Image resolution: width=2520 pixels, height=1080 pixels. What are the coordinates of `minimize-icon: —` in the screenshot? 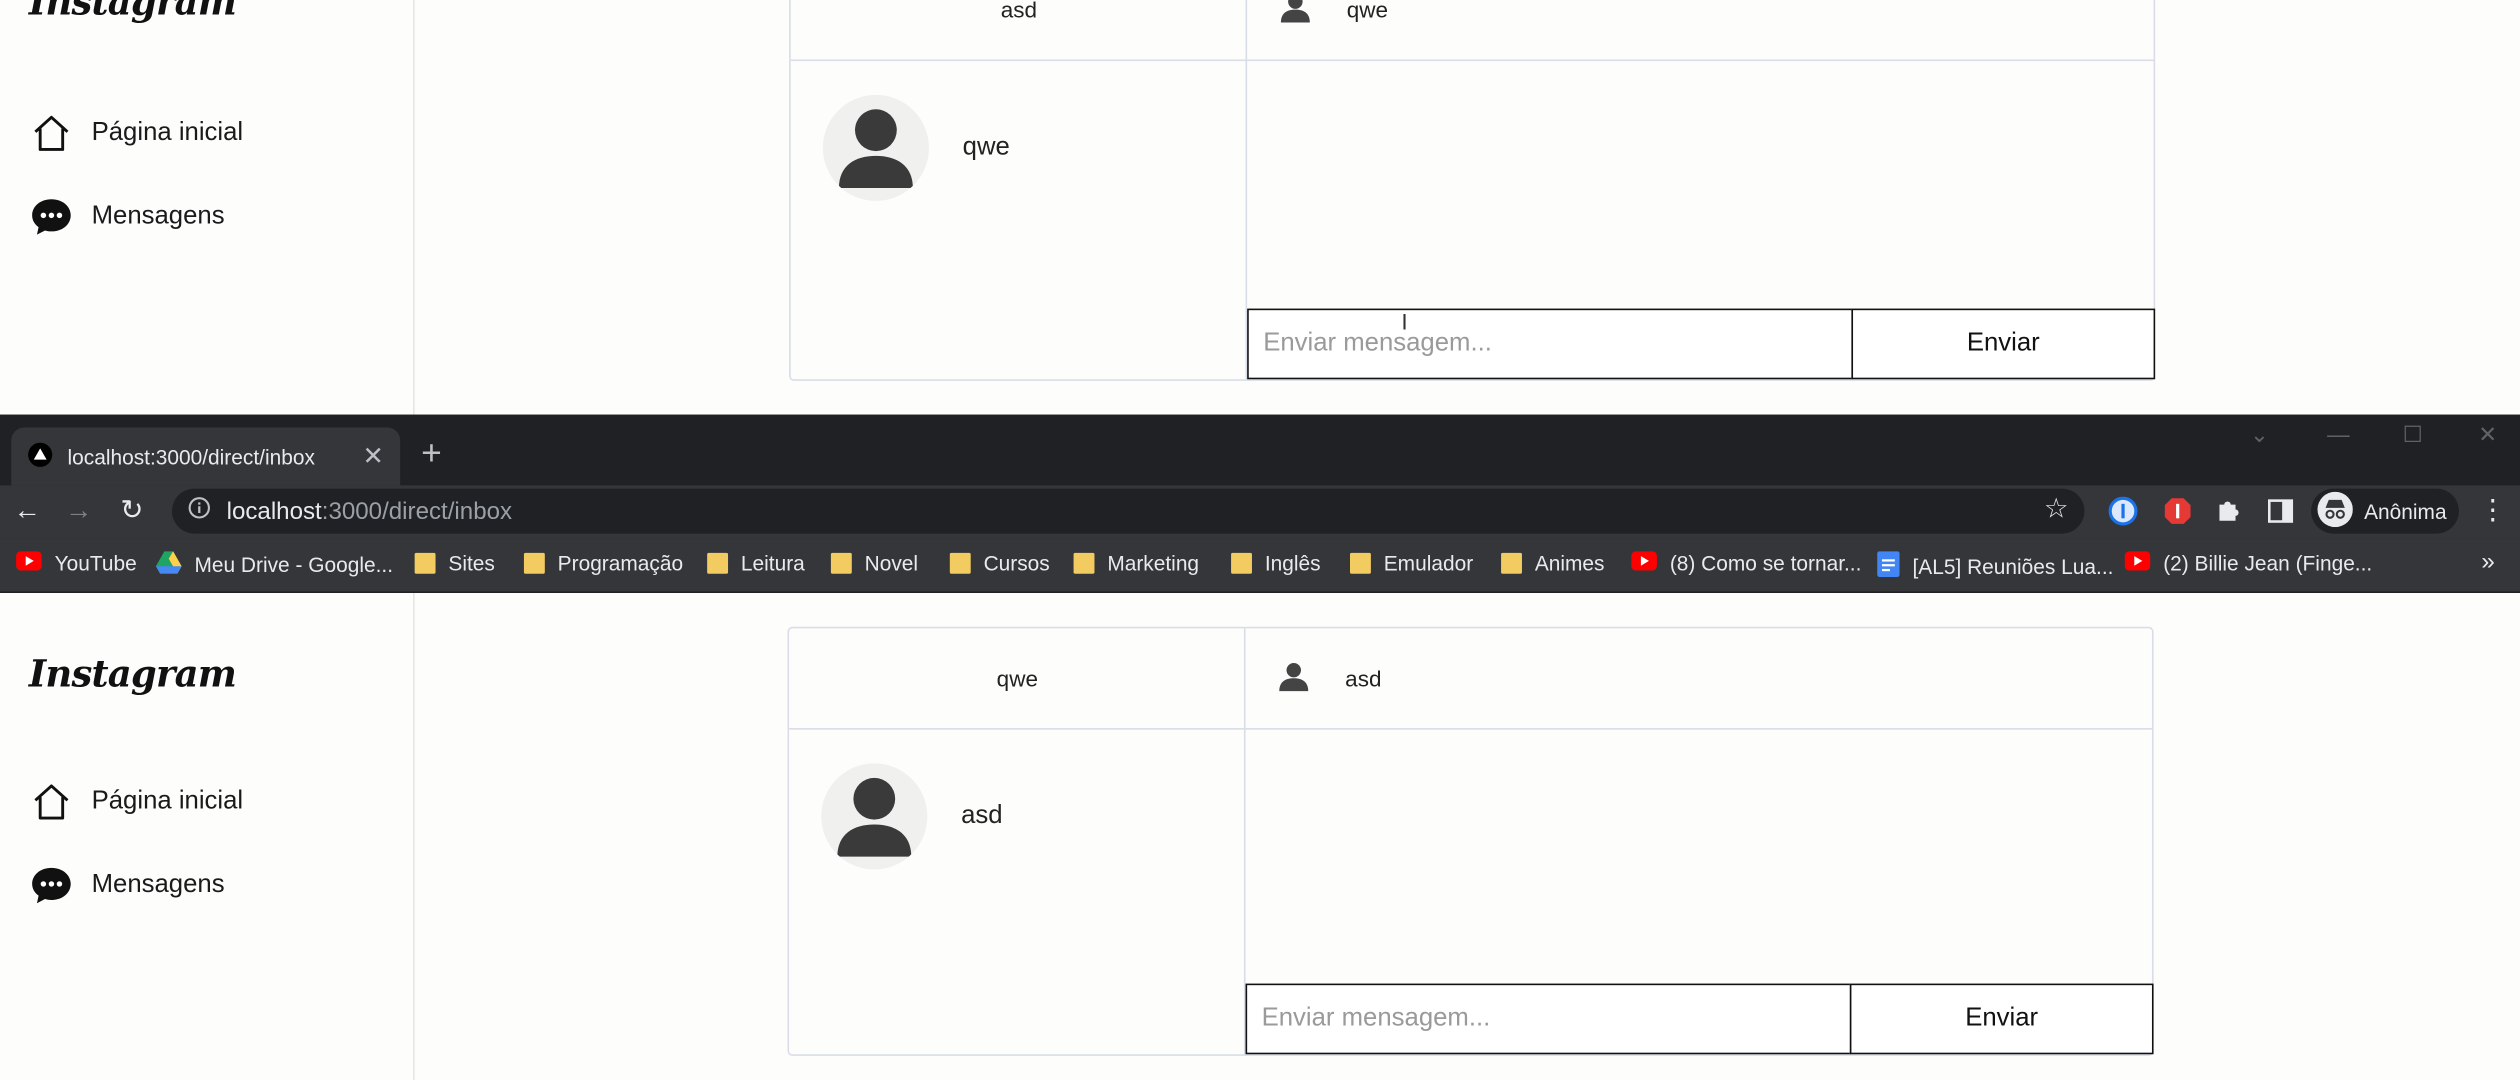 It's located at (2338, 434).